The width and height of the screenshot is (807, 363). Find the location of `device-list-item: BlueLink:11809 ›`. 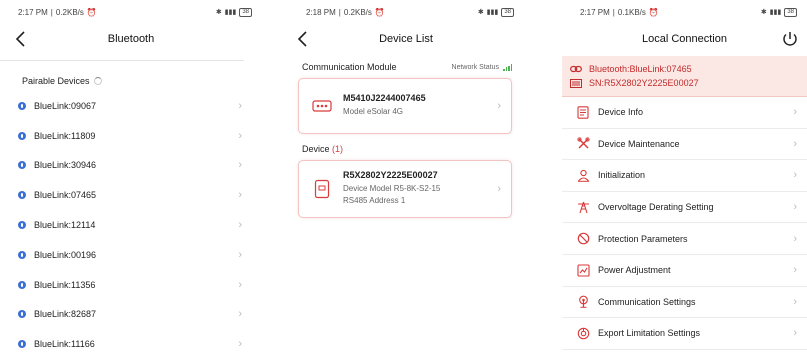

device-list-item: BlueLink:11809 › is located at coordinates (131, 136).